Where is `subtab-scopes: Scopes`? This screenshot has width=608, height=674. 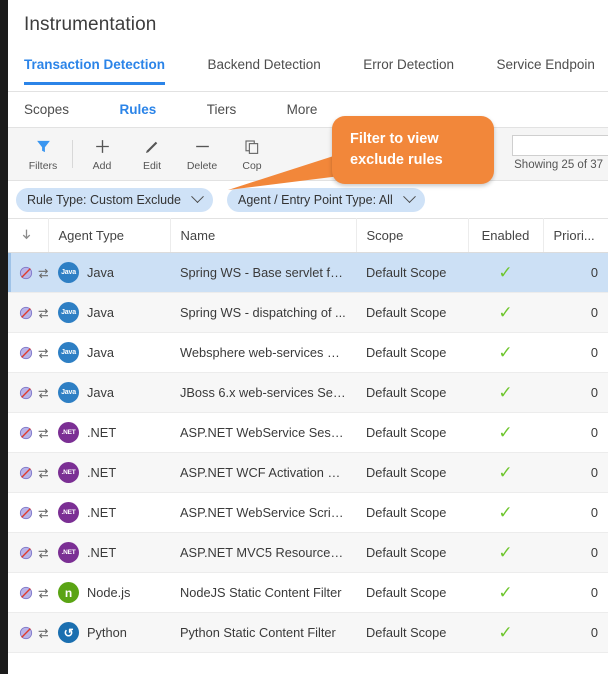 subtab-scopes: Scopes is located at coordinates (46, 110).